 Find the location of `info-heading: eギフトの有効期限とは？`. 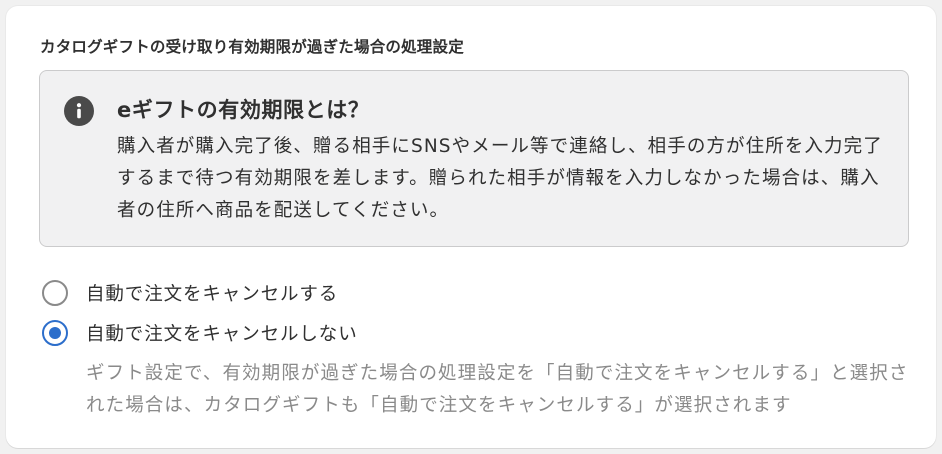

info-heading: eギフトの有効期限とは？ is located at coordinates (243, 110).